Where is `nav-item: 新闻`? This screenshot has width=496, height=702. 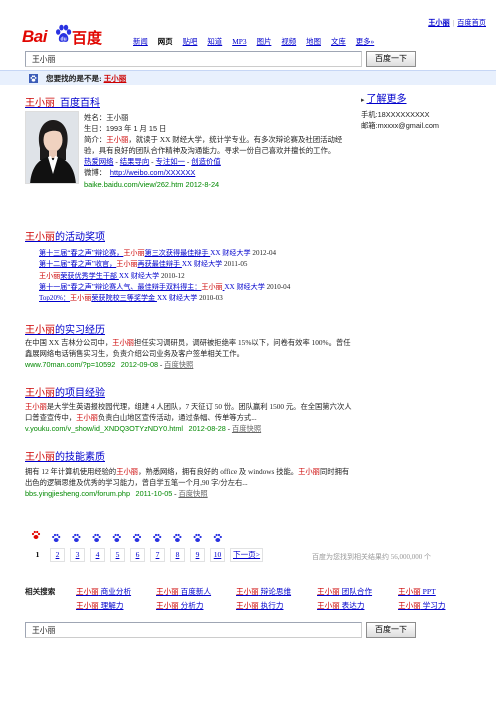 nav-item: 新闻 is located at coordinates (140, 41).